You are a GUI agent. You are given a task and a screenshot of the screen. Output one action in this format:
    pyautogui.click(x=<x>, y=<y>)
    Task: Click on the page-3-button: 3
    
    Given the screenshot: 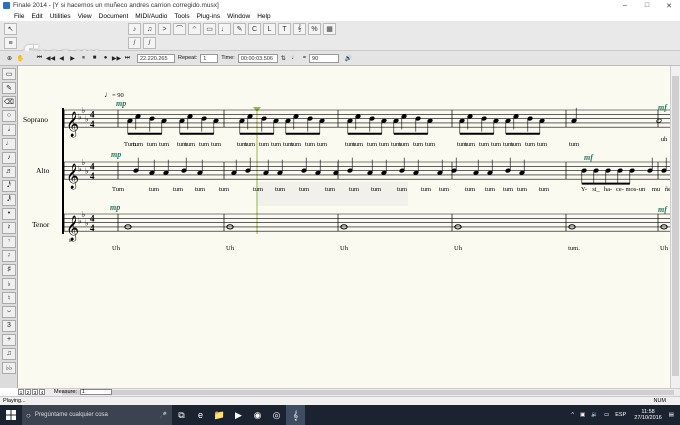 What is the action you would take?
    pyautogui.click(x=35, y=392)
    